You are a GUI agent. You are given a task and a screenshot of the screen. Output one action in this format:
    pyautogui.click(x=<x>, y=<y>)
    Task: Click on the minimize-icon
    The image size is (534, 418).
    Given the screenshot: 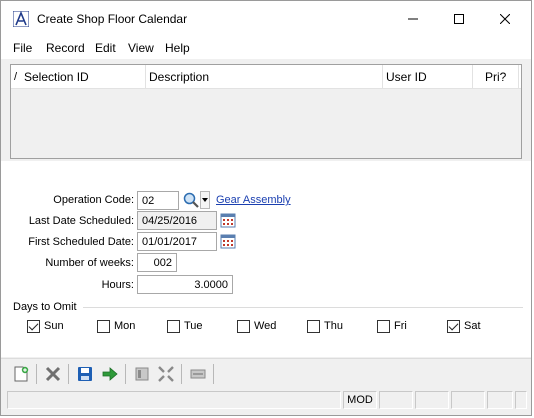 What is the action you would take?
    pyautogui.click(x=413, y=19)
    